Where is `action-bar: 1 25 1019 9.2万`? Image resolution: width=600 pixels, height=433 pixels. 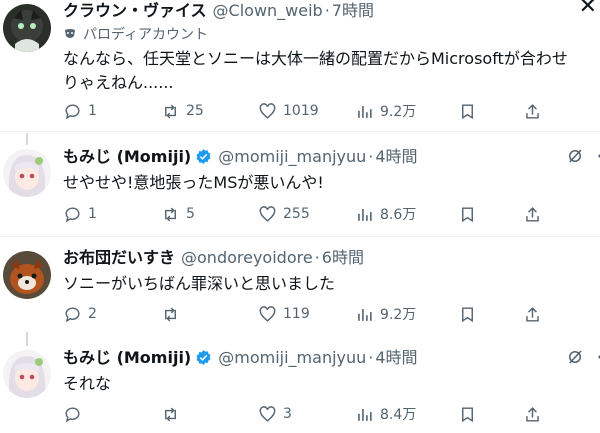 action-bar: 1 25 1019 9.2万 is located at coordinates (308, 111).